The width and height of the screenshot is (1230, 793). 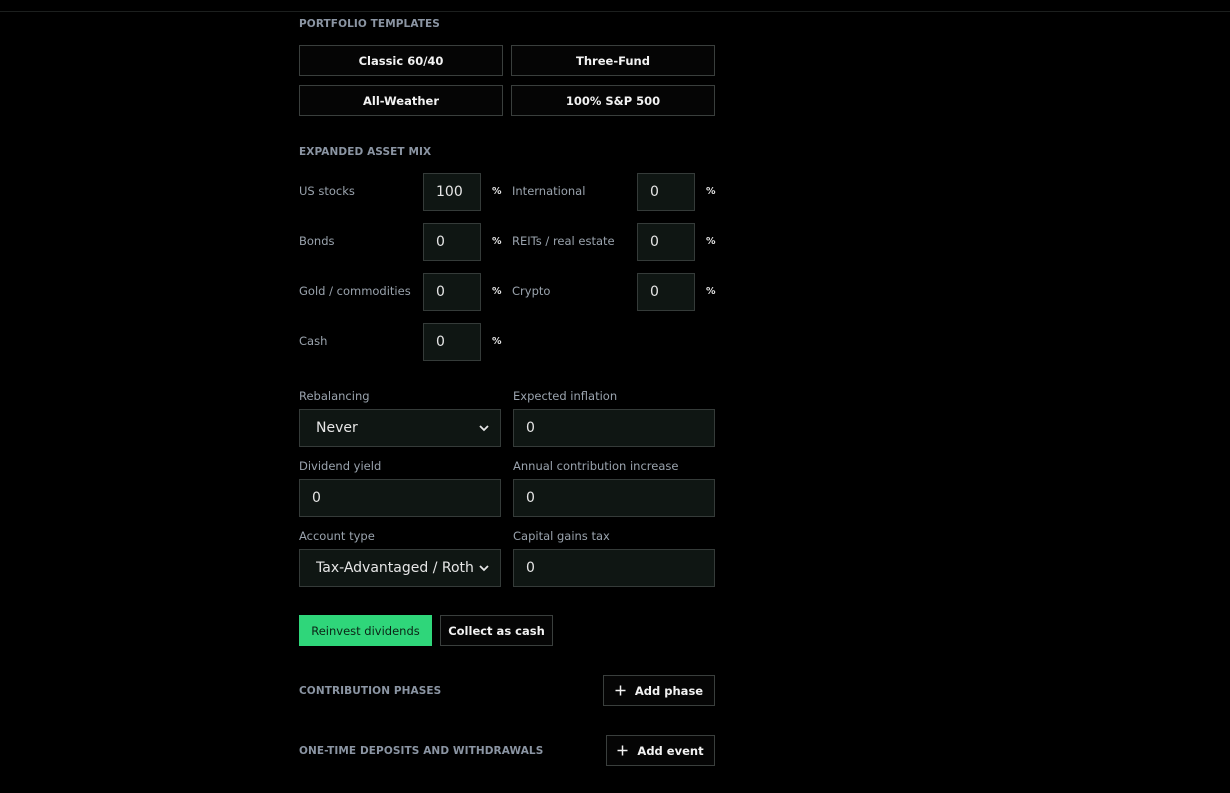 I want to click on collect-as-cash-button: Collect as cash, so click(x=496, y=630).